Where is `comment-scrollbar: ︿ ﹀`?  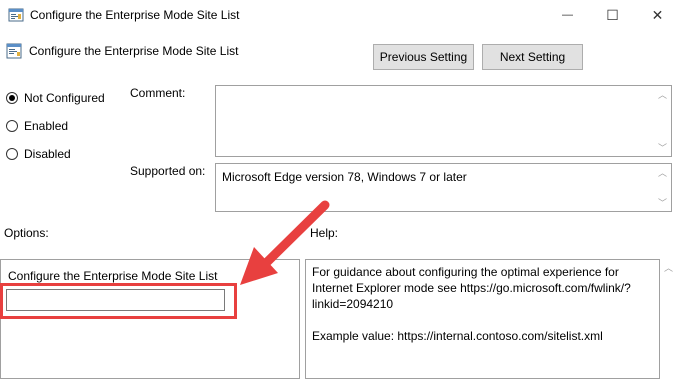 comment-scrollbar: ︿ ﹀ is located at coordinates (662, 121).